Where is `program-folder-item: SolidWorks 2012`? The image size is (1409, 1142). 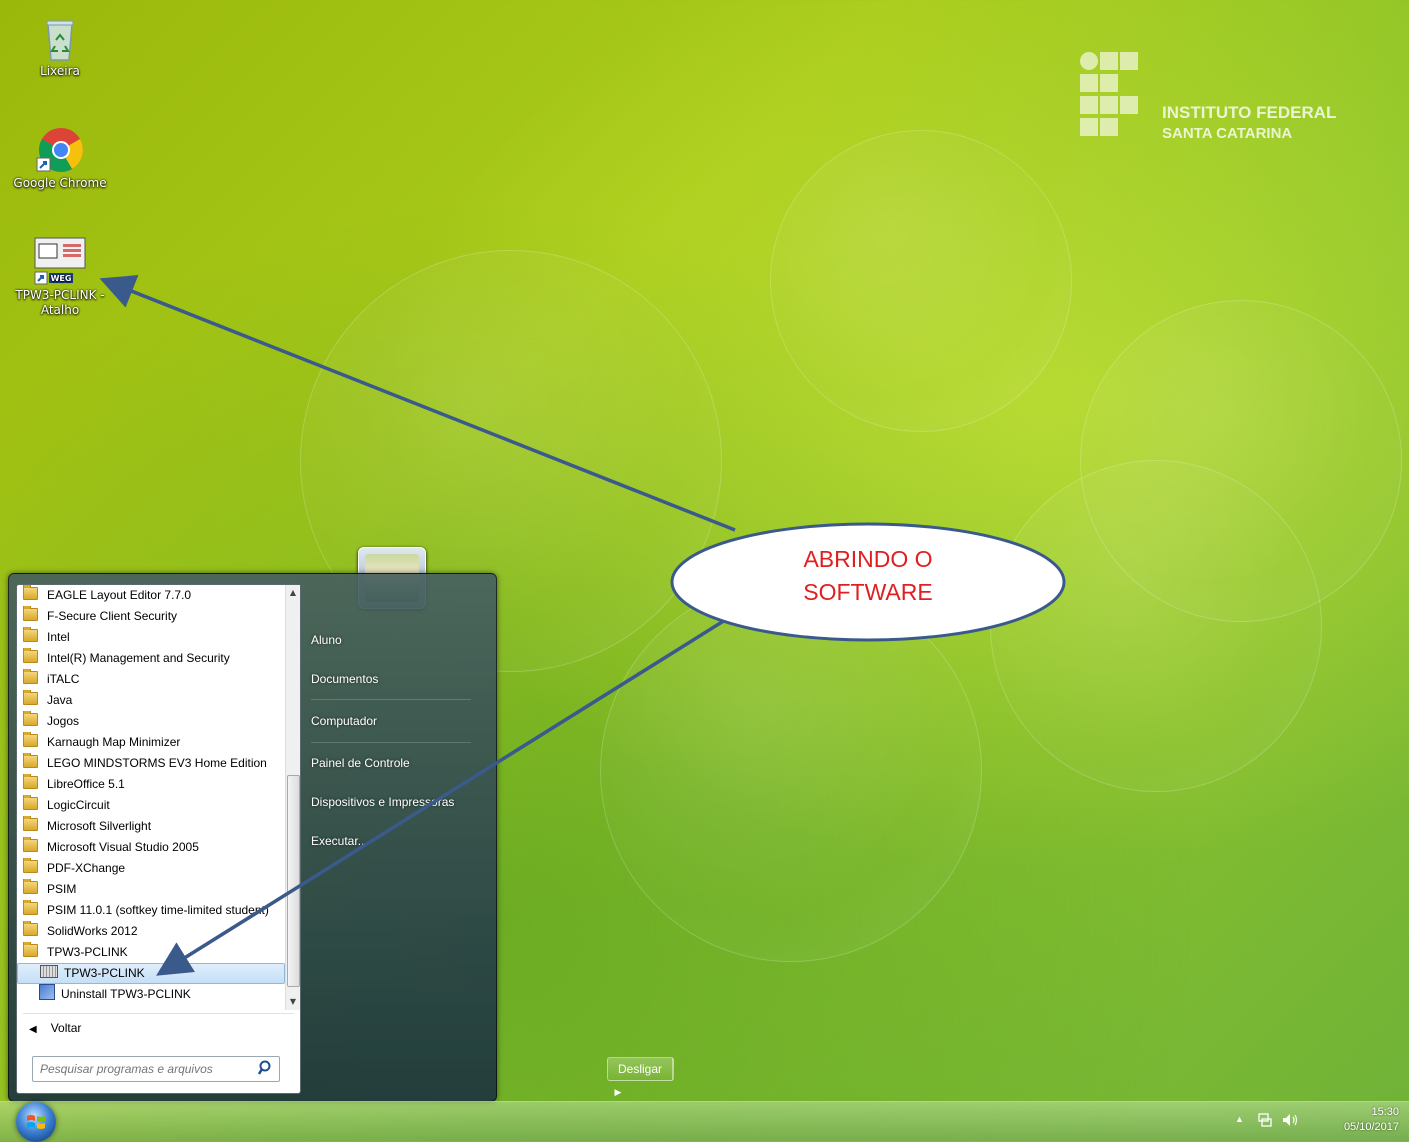
program-folder-item: SolidWorks 2012 is located at coordinates (151, 931).